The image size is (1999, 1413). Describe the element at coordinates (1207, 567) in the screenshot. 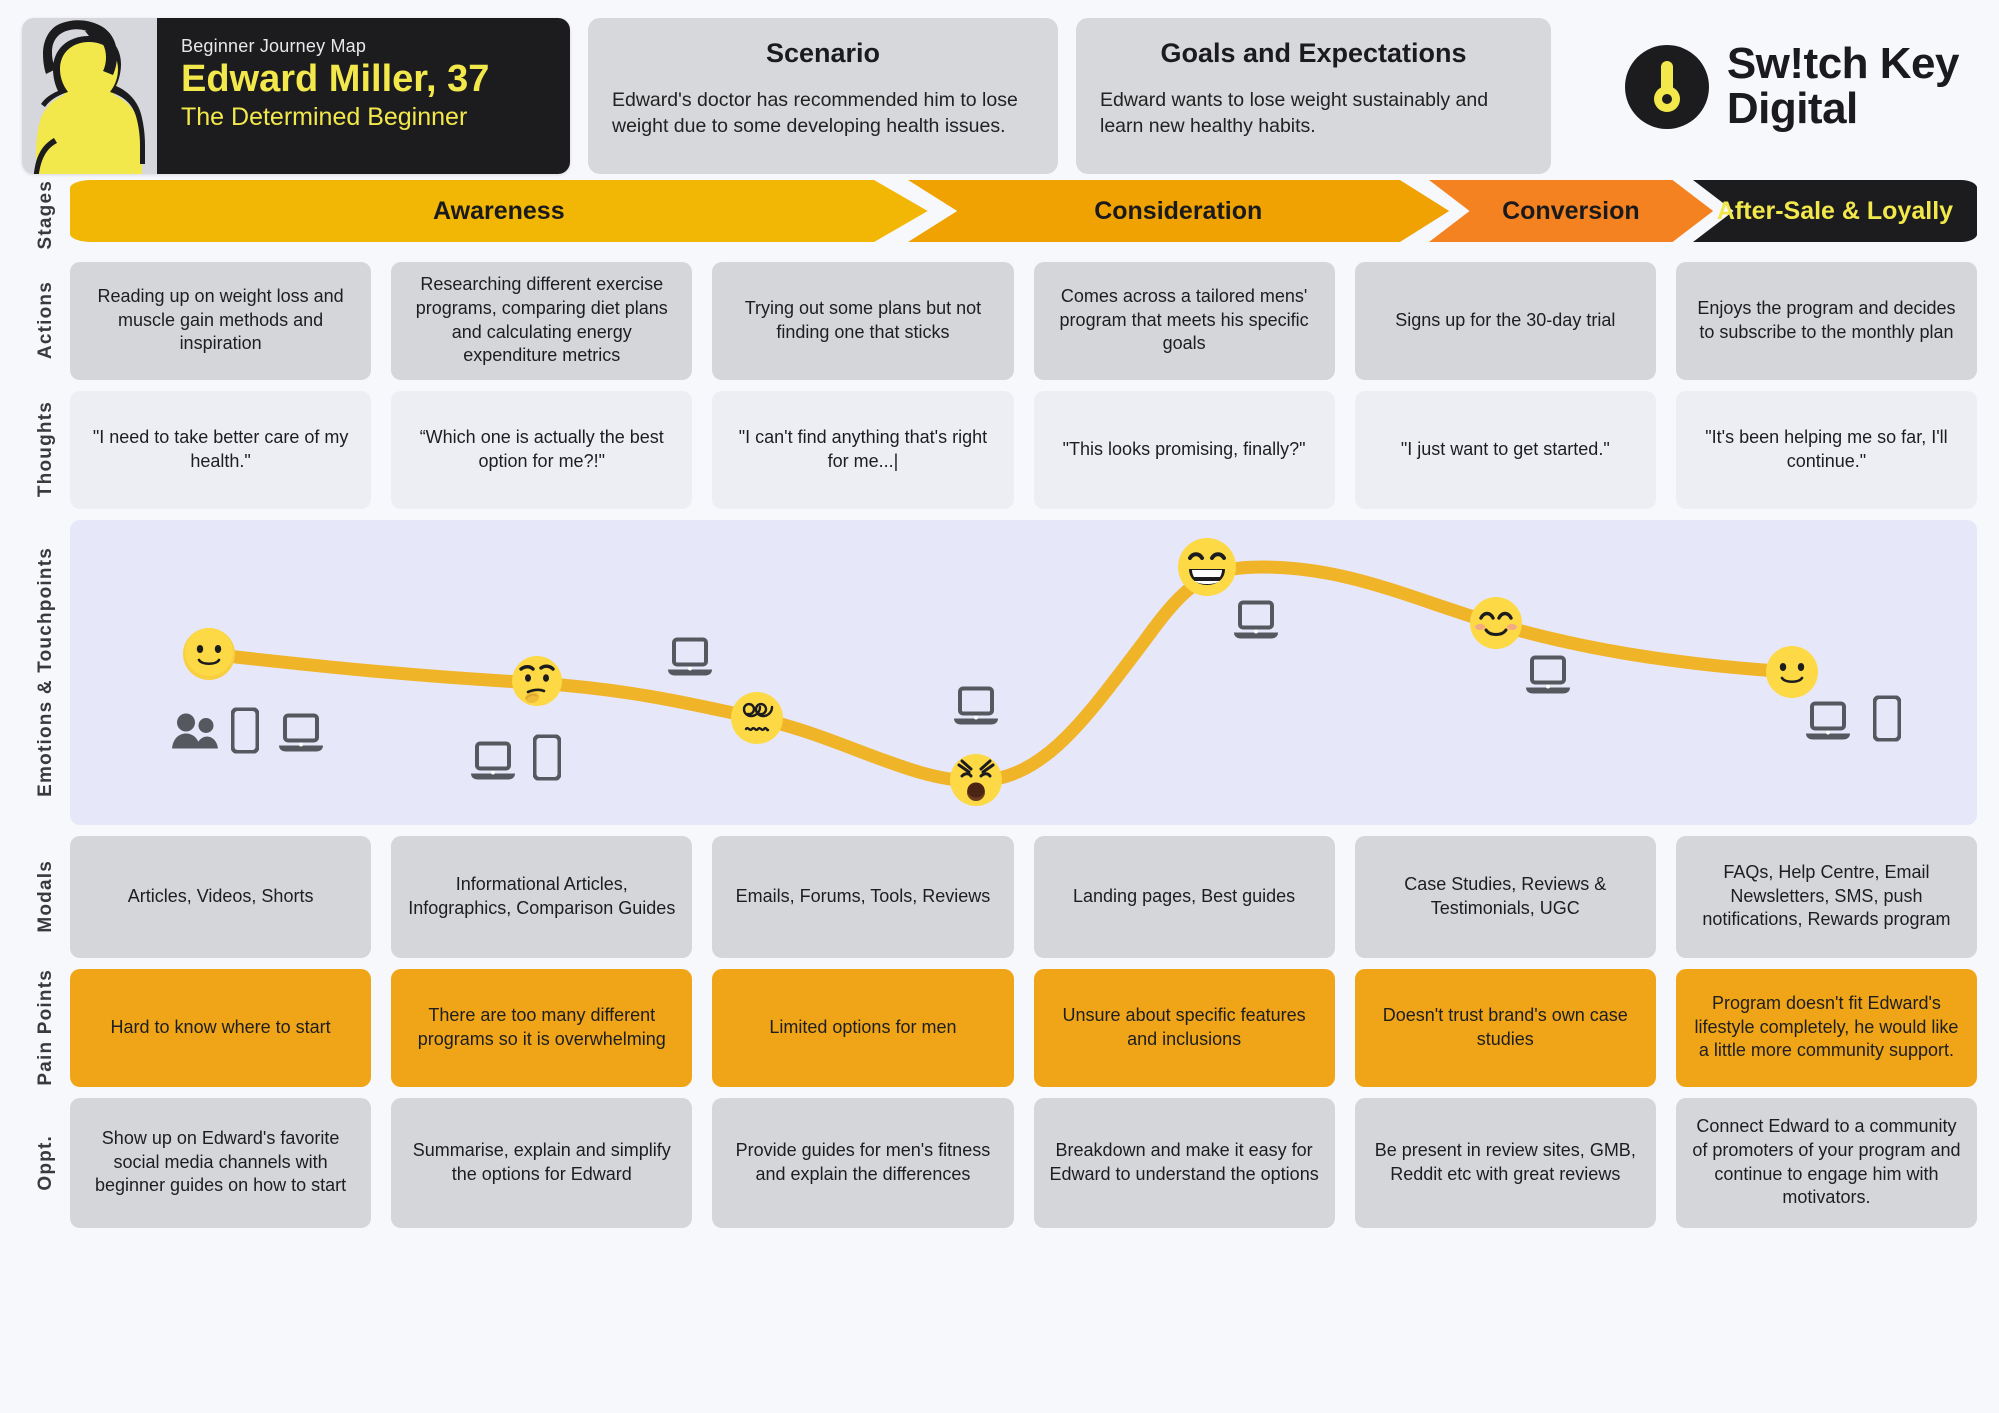

I see `grinning-face-icon` at that location.